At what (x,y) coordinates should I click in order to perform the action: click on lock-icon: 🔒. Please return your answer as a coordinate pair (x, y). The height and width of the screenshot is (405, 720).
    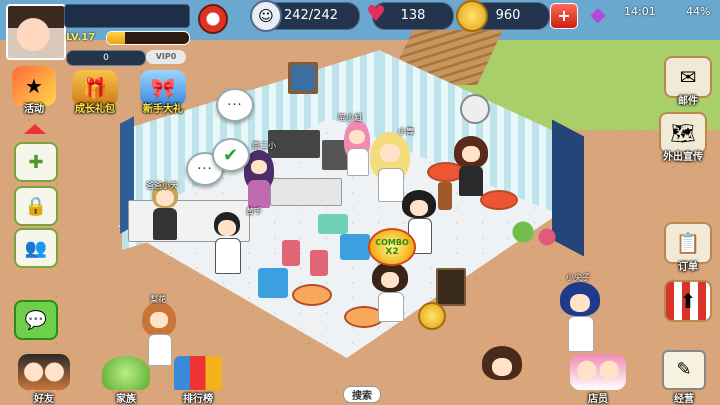
    Looking at the image, I should click on (36, 206).